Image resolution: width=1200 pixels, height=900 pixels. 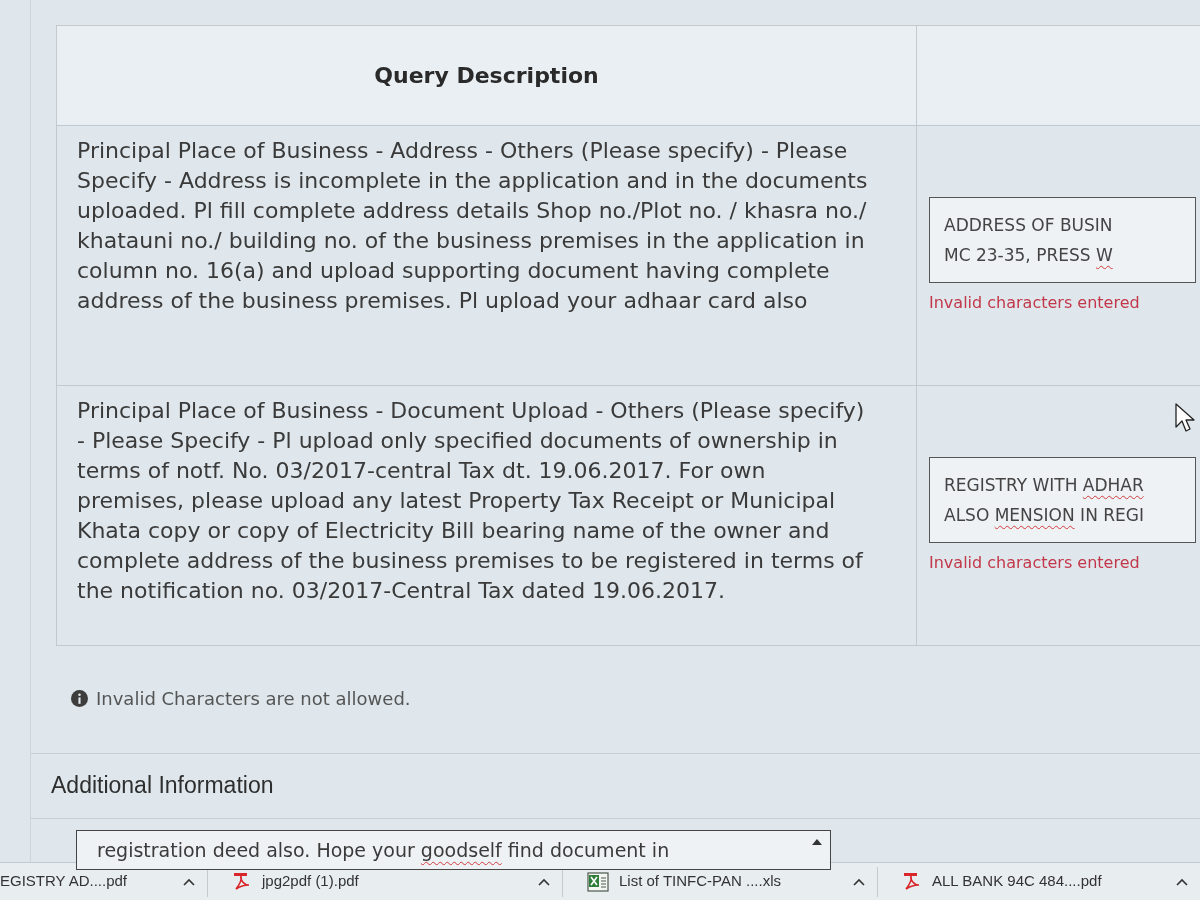 I want to click on column-header: Query Description, so click(x=486, y=76).